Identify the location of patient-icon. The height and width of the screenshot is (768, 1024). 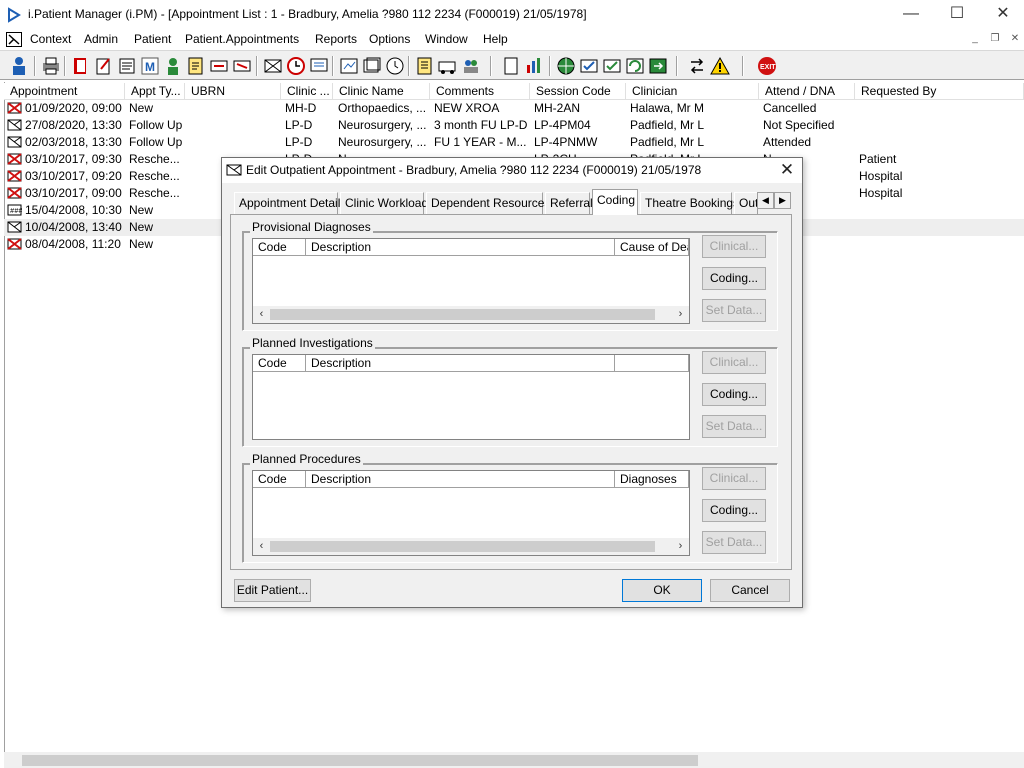
(19, 66).